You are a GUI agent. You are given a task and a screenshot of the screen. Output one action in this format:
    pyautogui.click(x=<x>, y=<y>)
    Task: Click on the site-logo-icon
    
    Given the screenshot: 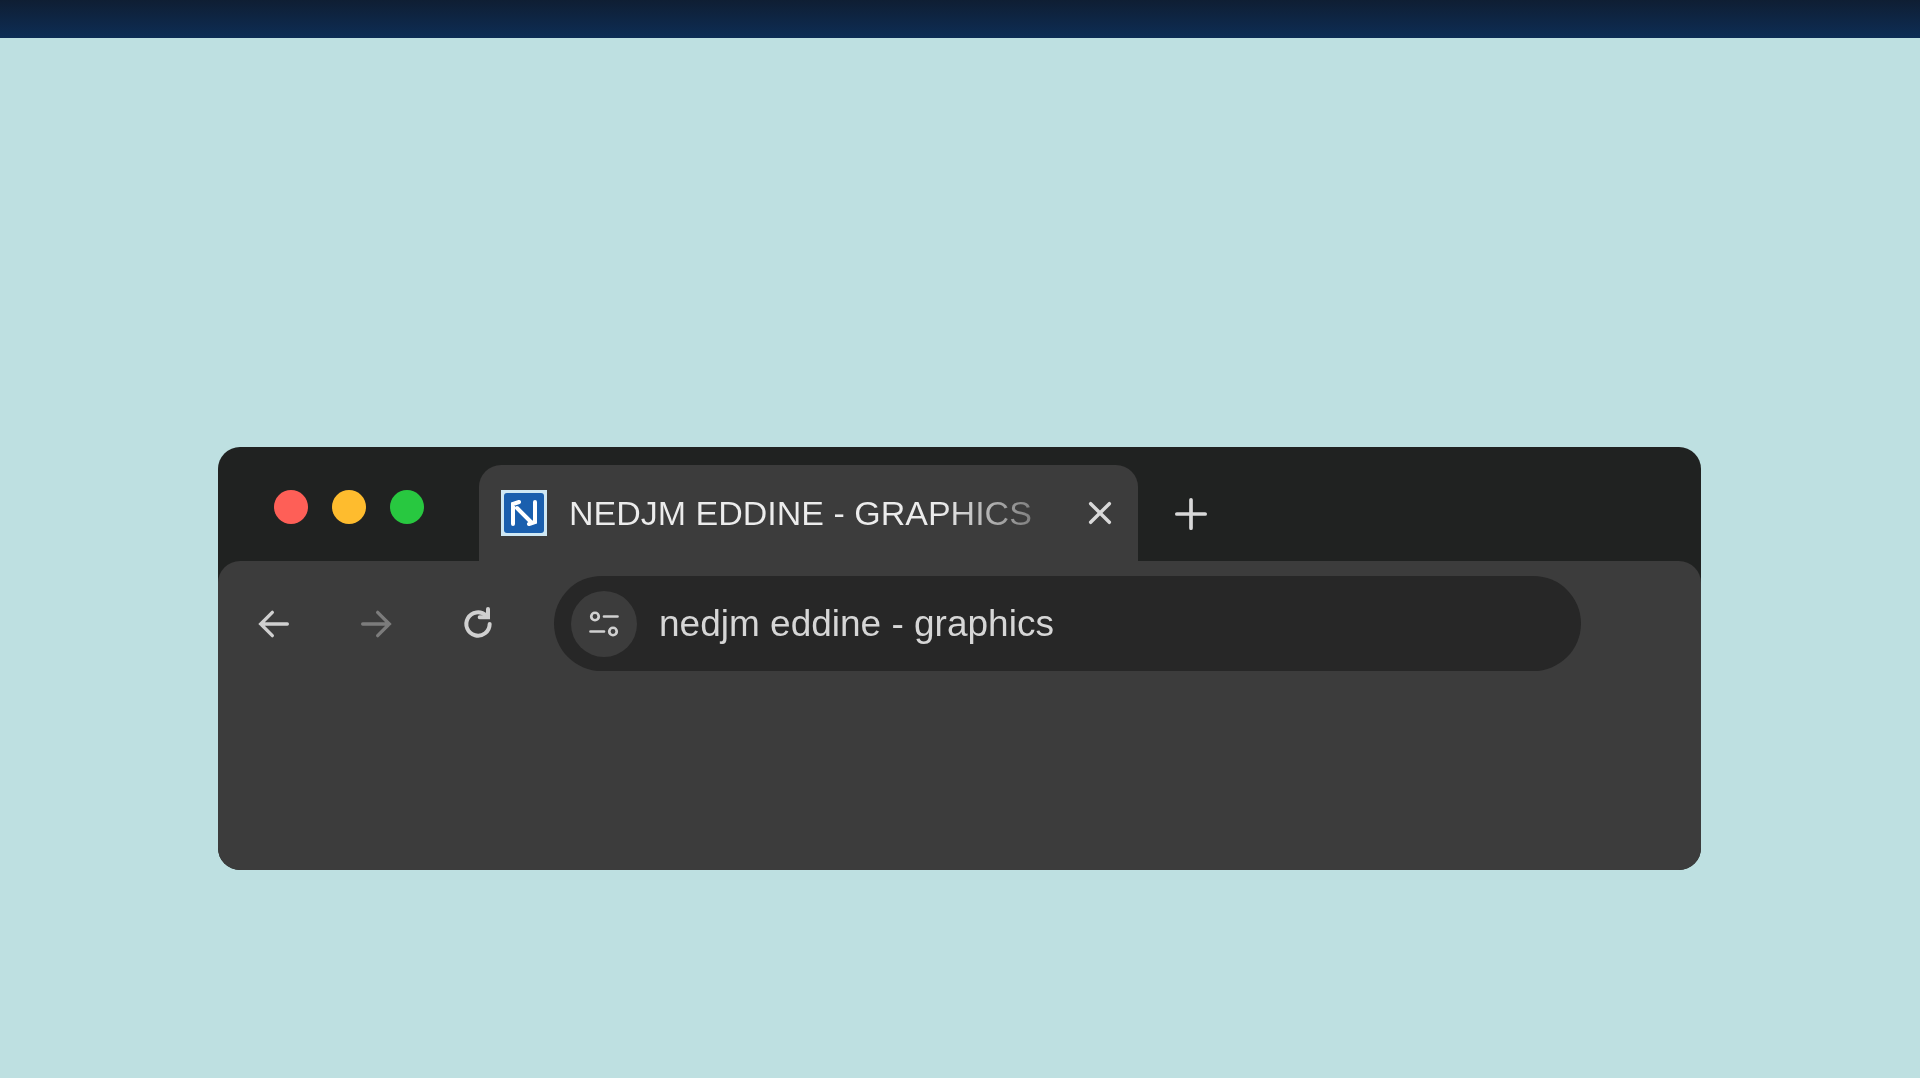 What is the action you would take?
    pyautogui.click(x=524, y=513)
    